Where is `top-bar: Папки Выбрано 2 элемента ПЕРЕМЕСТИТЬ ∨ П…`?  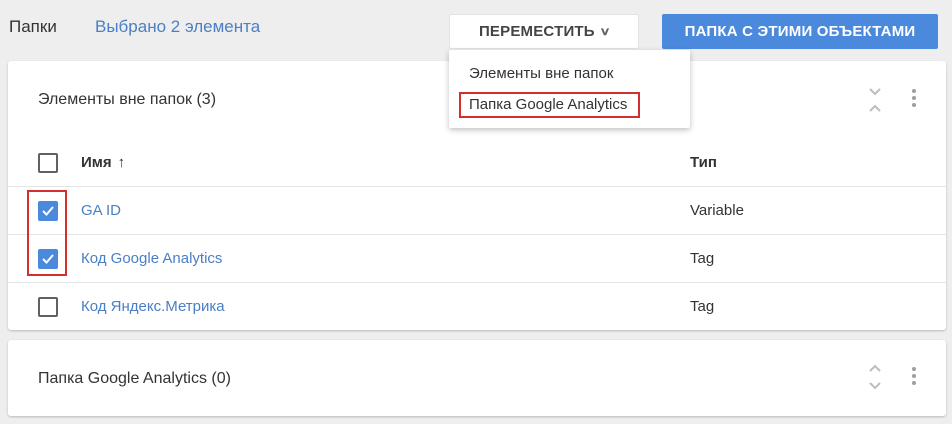
top-bar: Папки Выбрано 2 элемента ПЕРЕМЕСТИТЬ ∨ П… is located at coordinates (476, 28).